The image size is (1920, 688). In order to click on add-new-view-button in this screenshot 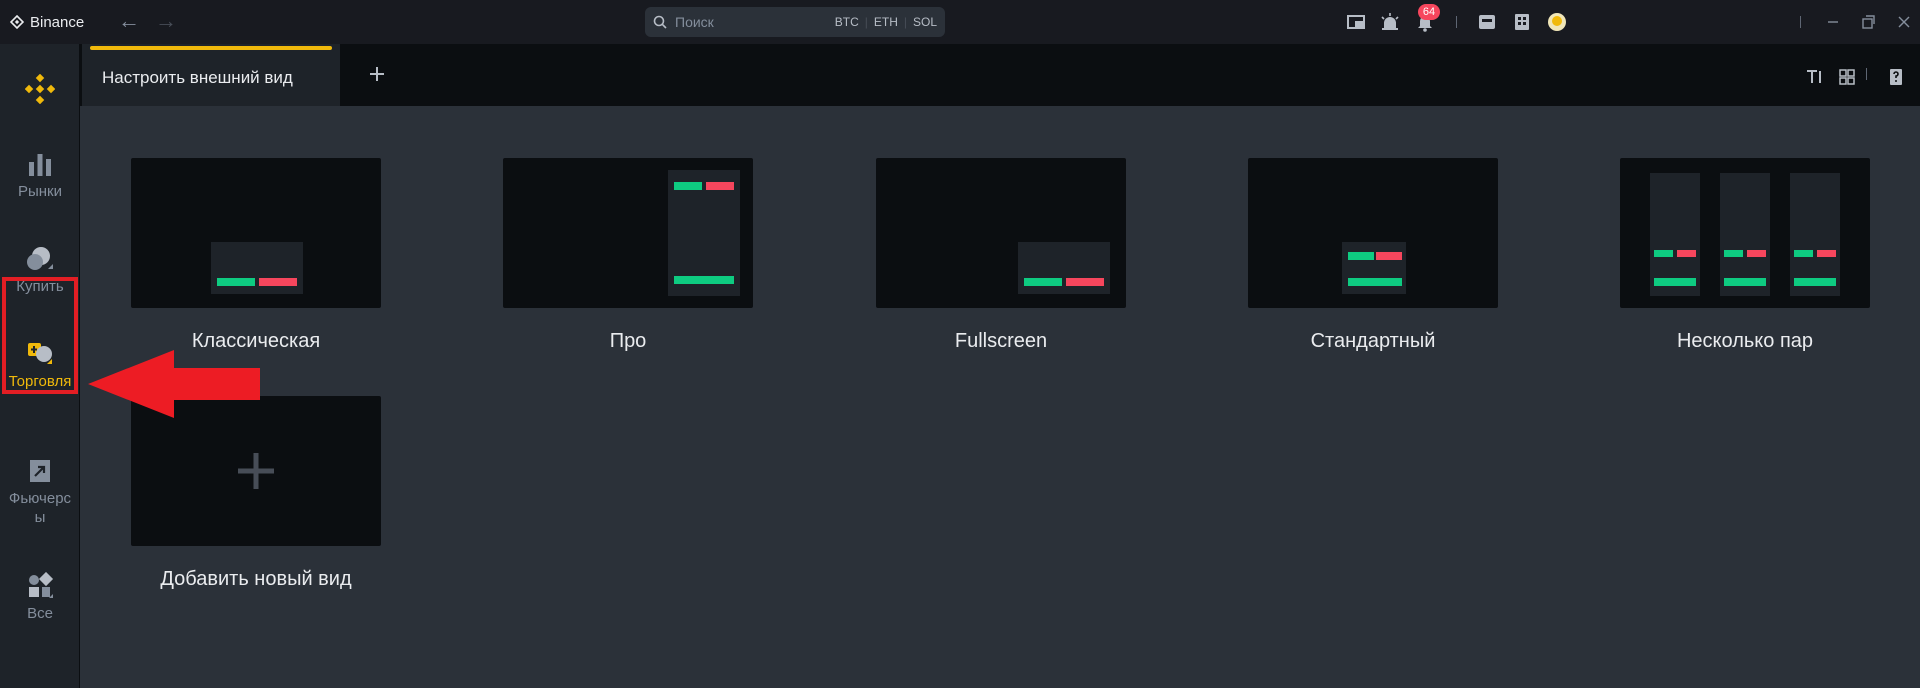, I will do `click(256, 471)`.